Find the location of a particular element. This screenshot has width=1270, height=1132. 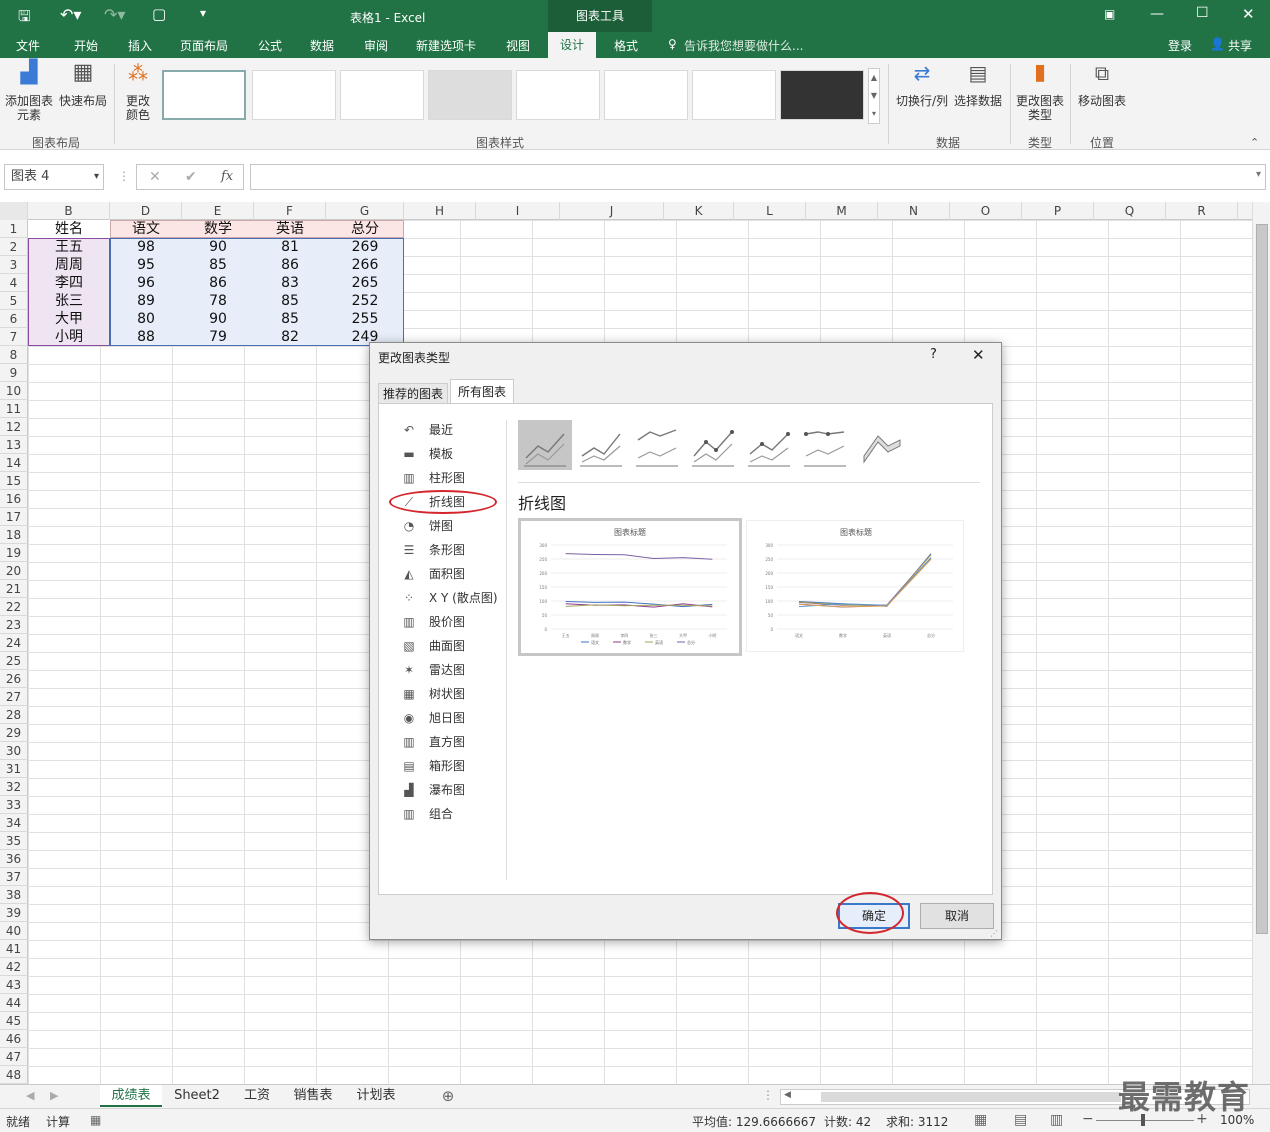

table-cell: 95 is located at coordinates (146, 265).